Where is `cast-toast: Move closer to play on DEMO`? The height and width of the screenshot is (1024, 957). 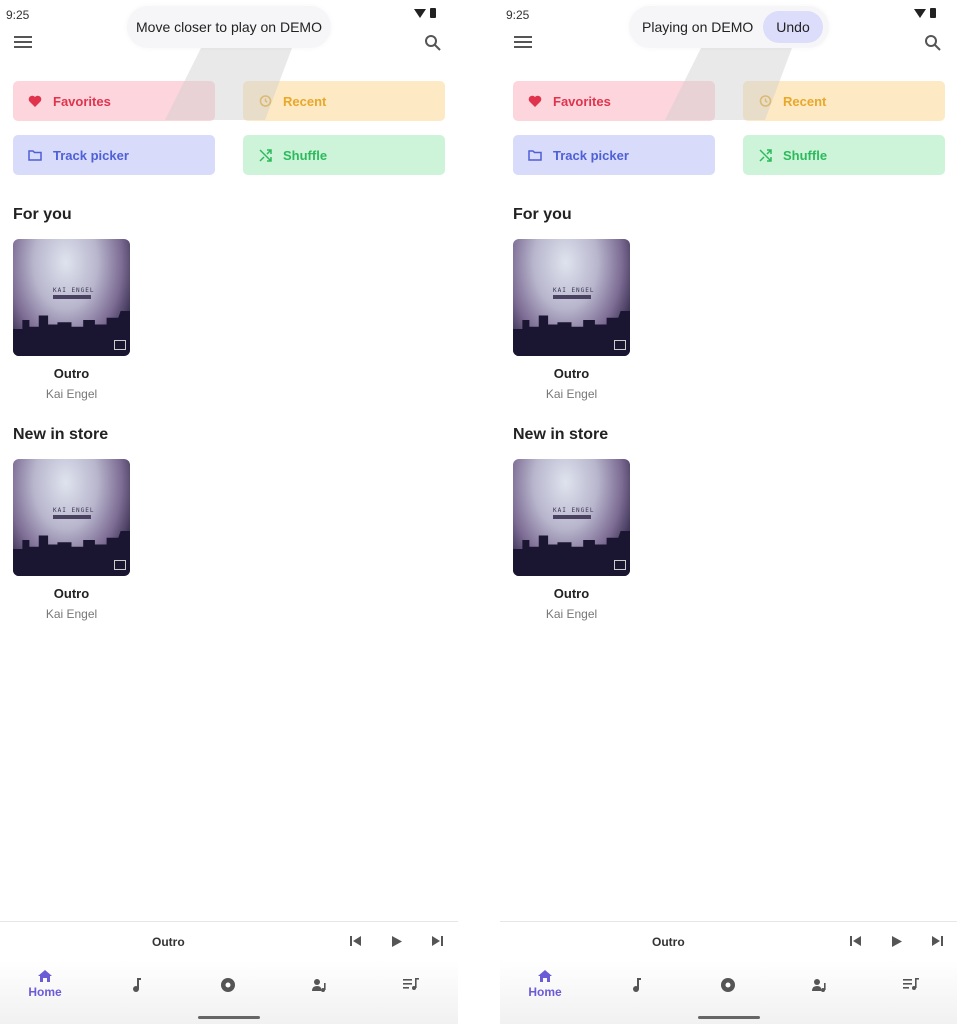
cast-toast: Move closer to play on DEMO is located at coordinates (229, 27).